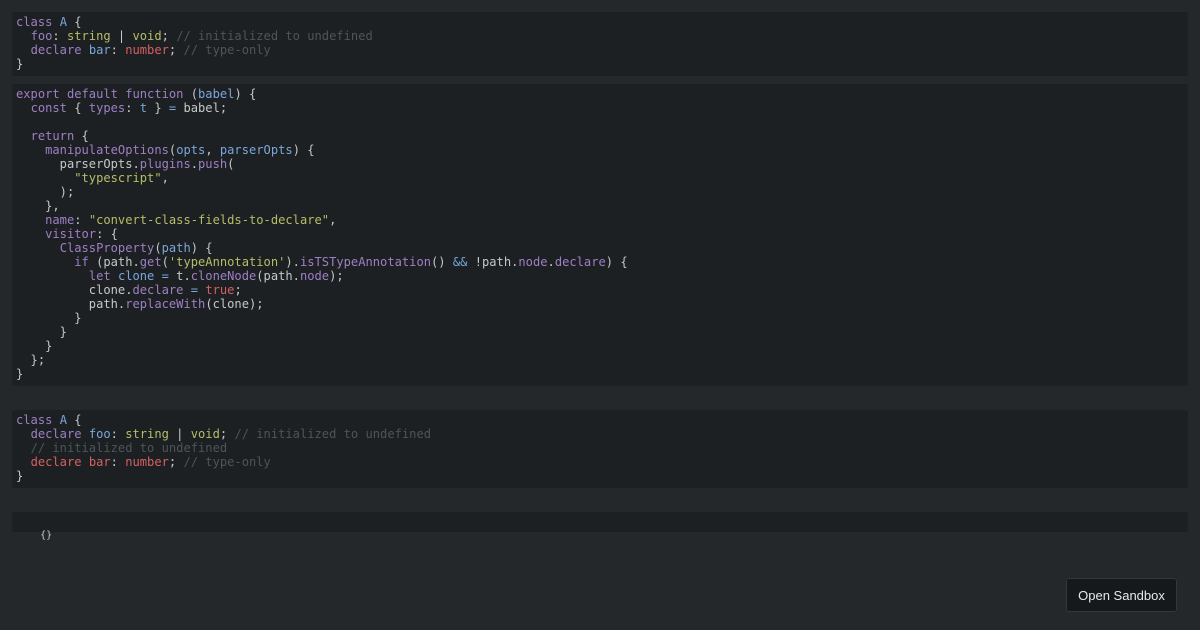 The width and height of the screenshot is (1200, 630). What do you see at coordinates (63, 22) in the screenshot?
I see `code-token: A` at bounding box center [63, 22].